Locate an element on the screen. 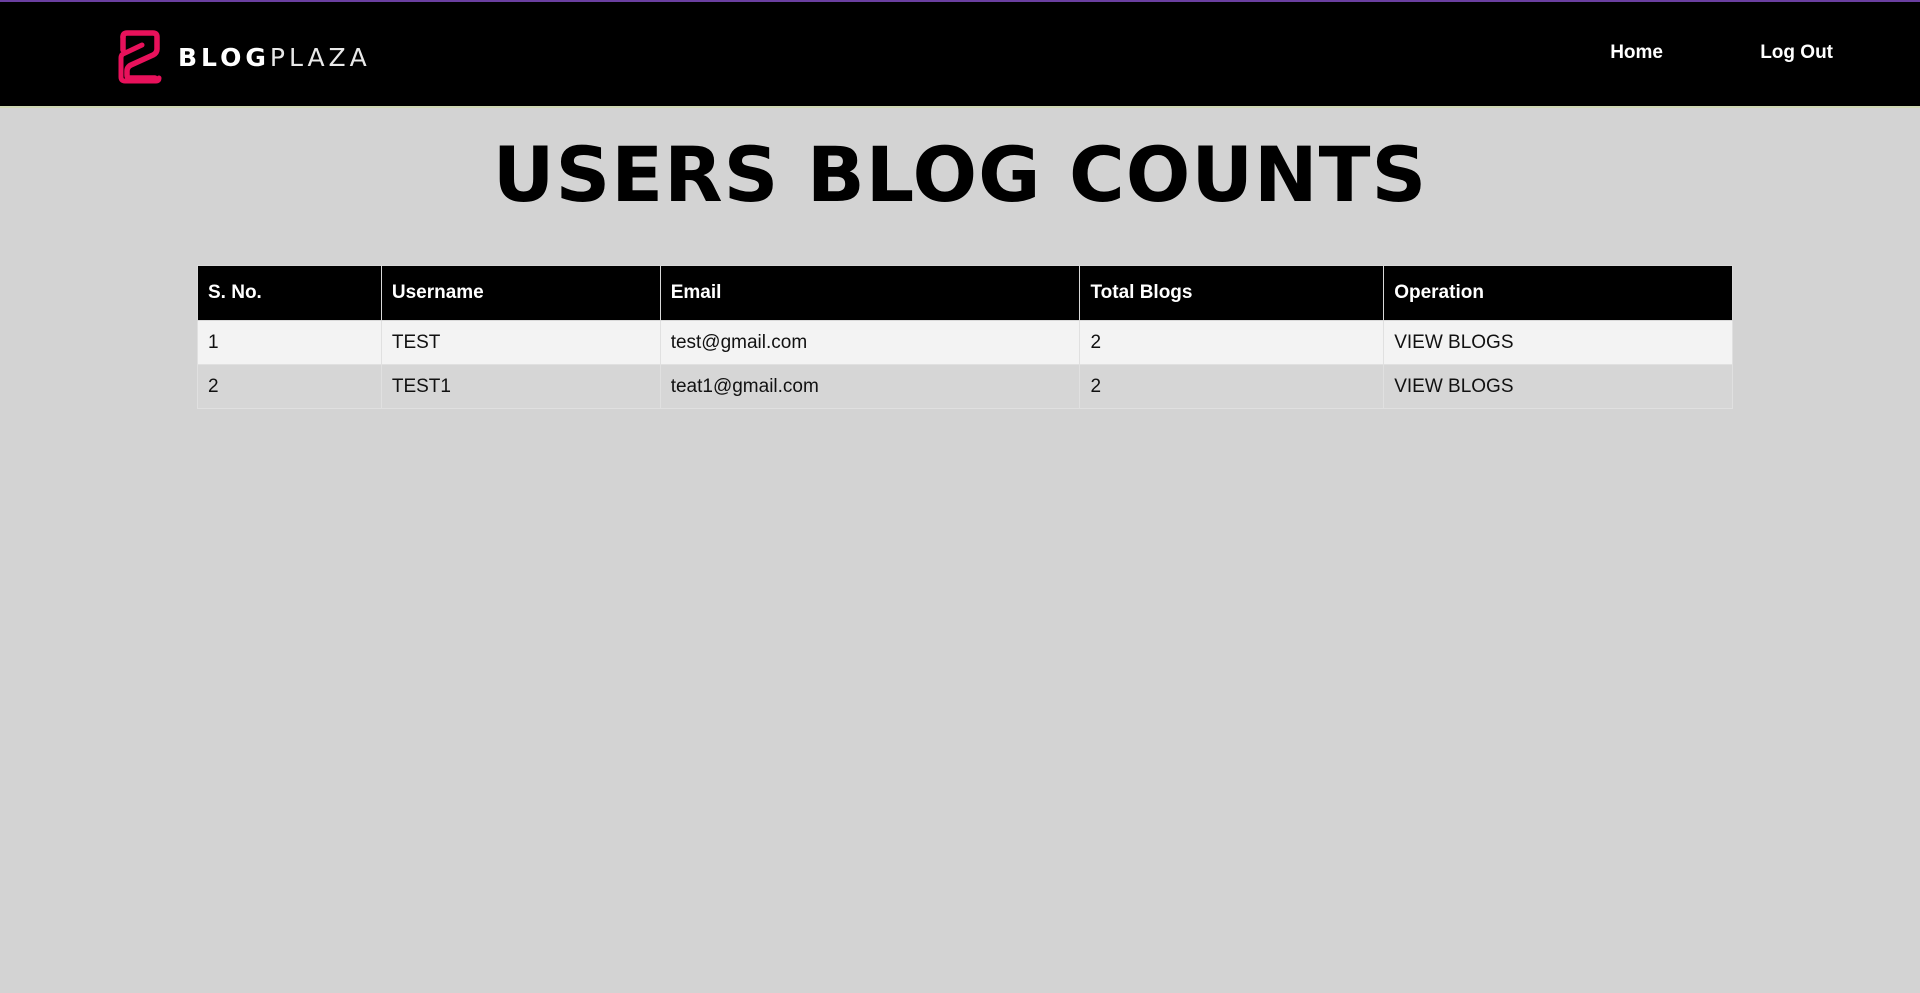 The height and width of the screenshot is (993, 1920). cell-username: TEST is located at coordinates (520, 342).